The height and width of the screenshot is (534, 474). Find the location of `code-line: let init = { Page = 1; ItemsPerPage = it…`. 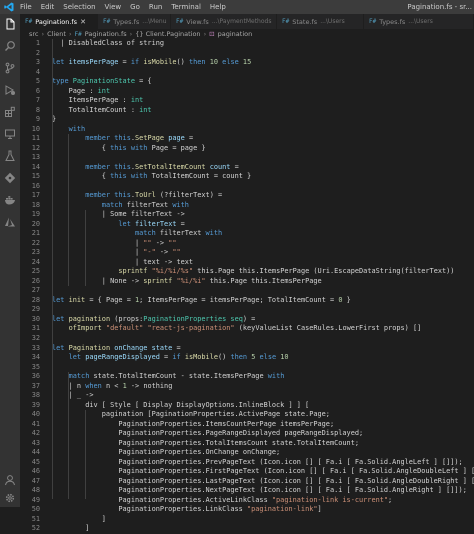

code-line: let init = { Page = 1; ItemsPerPage = it… is located at coordinates (263, 301).